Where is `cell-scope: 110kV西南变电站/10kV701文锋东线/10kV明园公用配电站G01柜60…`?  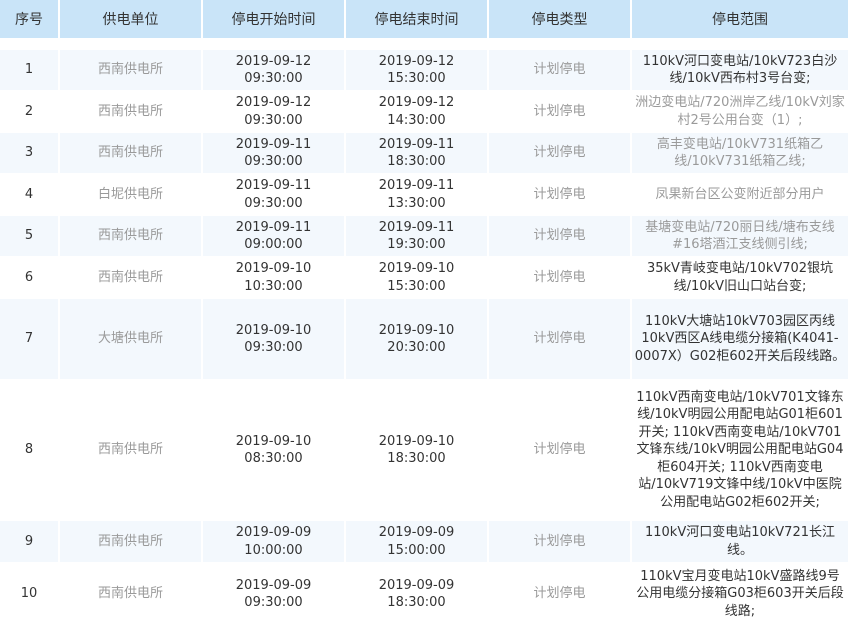
cell-scope: 110kV西南变电站/10kV701文锋东线/10kV明园公用配电站G01柜60… is located at coordinates (740, 451).